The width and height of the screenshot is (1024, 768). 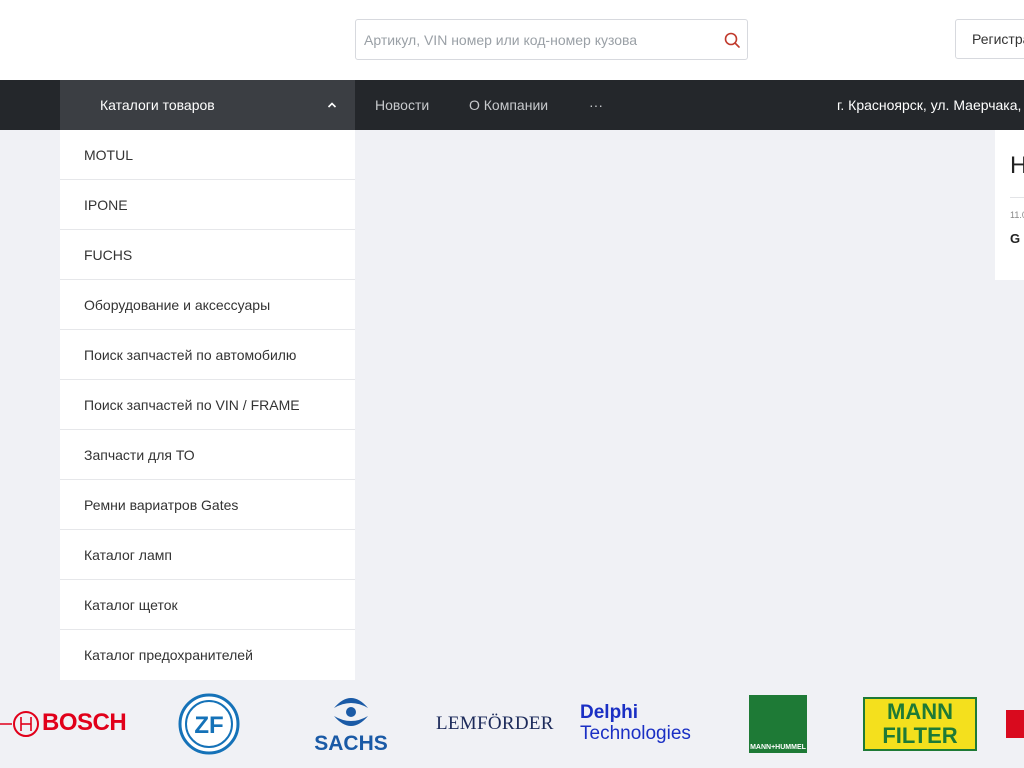 What do you see at coordinates (402, 105) in the screenshot?
I see `nav-link-news: Новости` at bounding box center [402, 105].